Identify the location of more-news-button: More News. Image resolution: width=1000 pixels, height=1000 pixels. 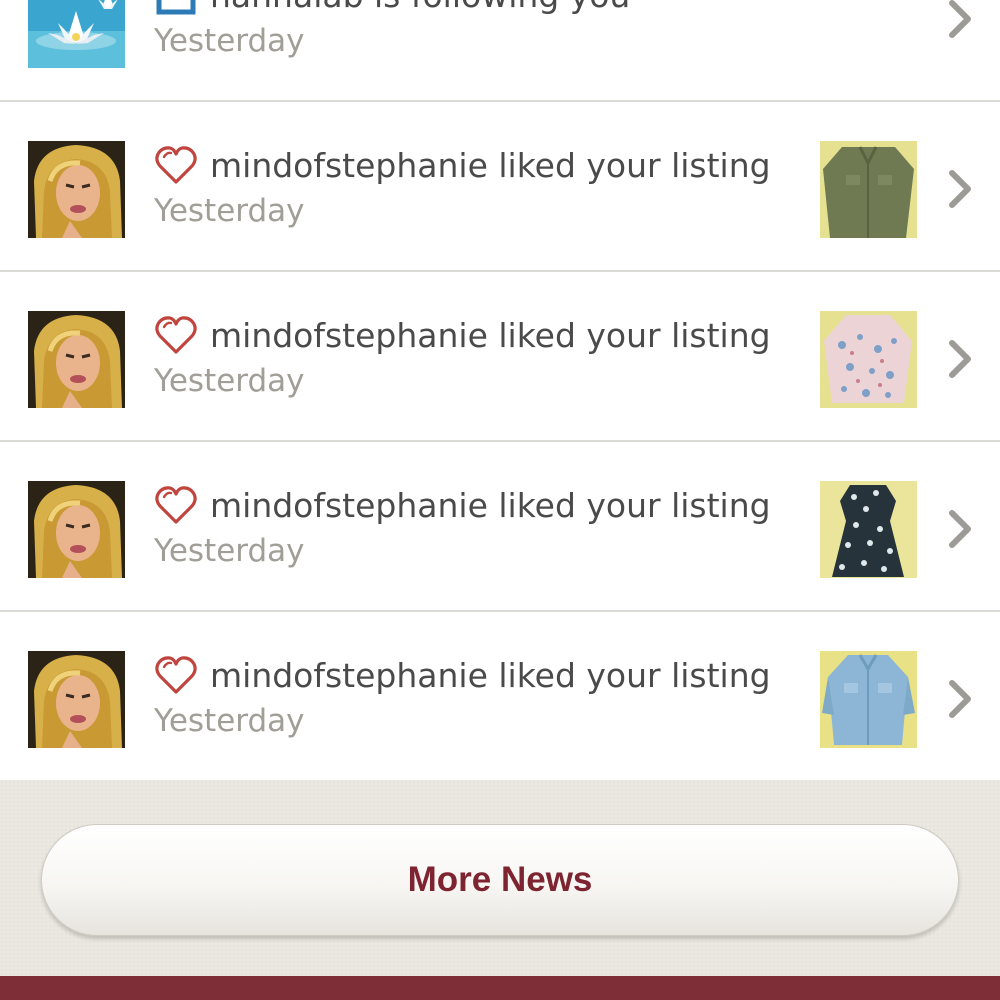
(500, 880).